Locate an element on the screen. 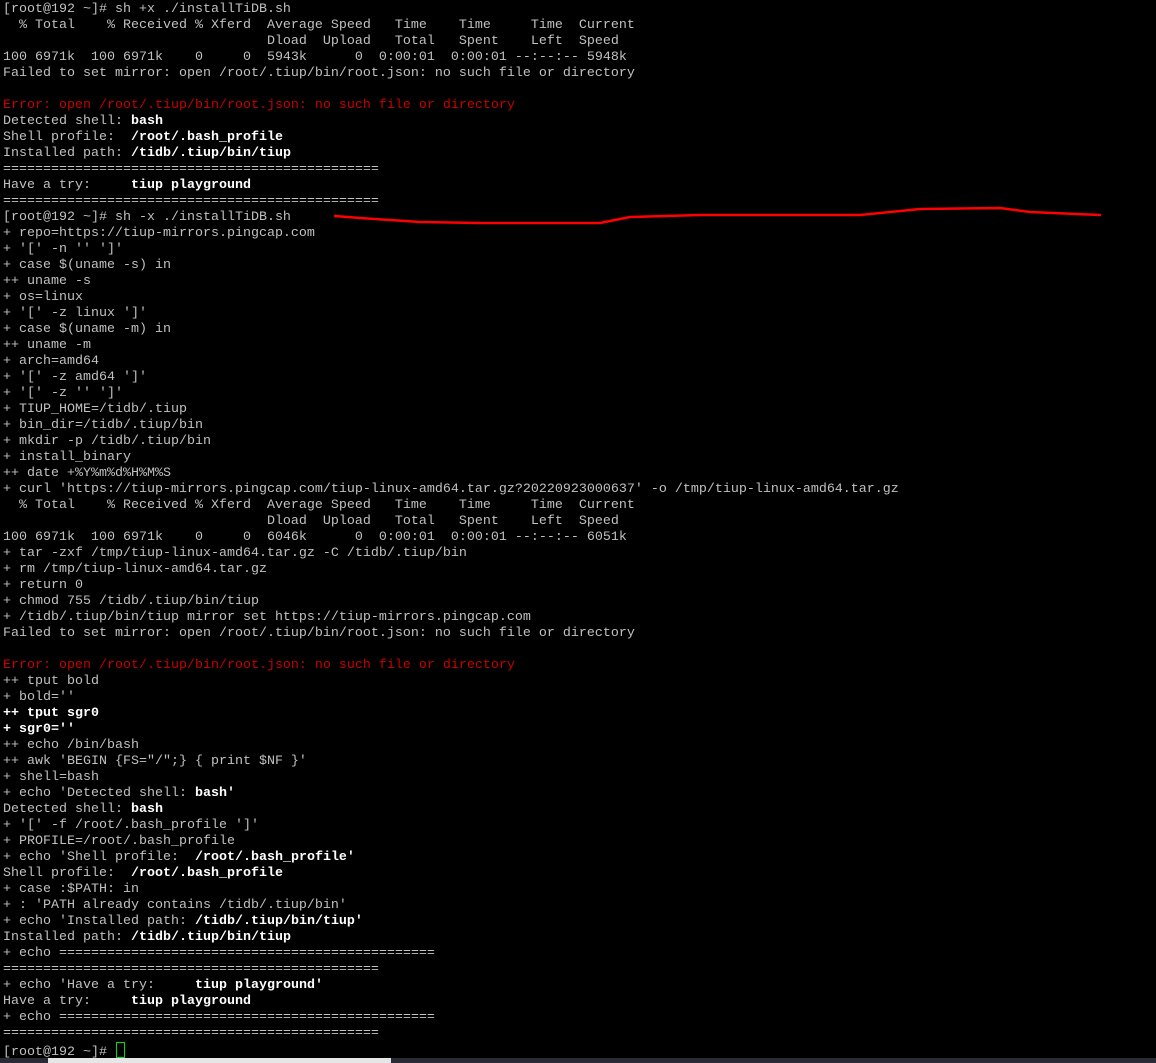 Image resolution: width=1156 pixels, height=1063 pixels. line-text: + '[' -z '' ']' is located at coordinates (63, 393).